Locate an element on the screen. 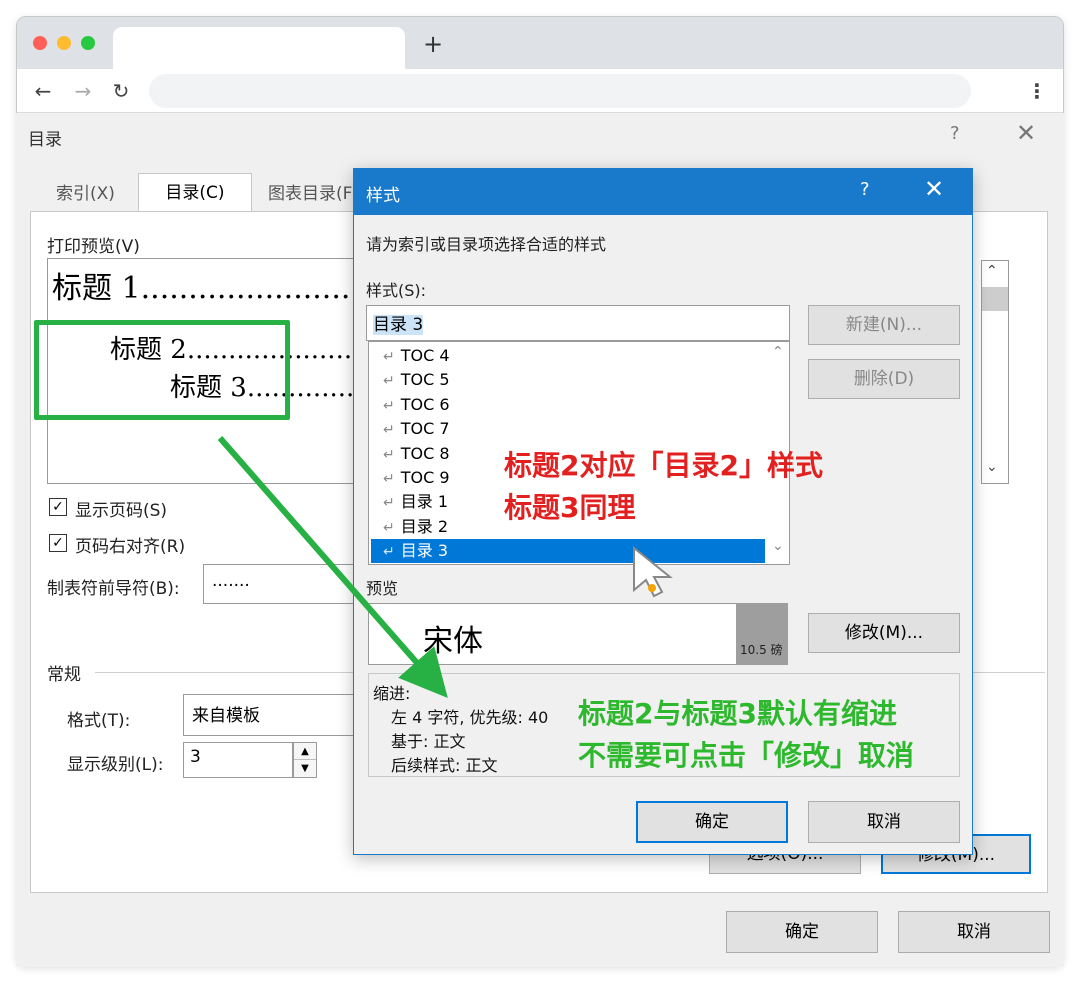 The width and height of the screenshot is (1080, 983). annotation-overlay is located at coordinates (445, 567).